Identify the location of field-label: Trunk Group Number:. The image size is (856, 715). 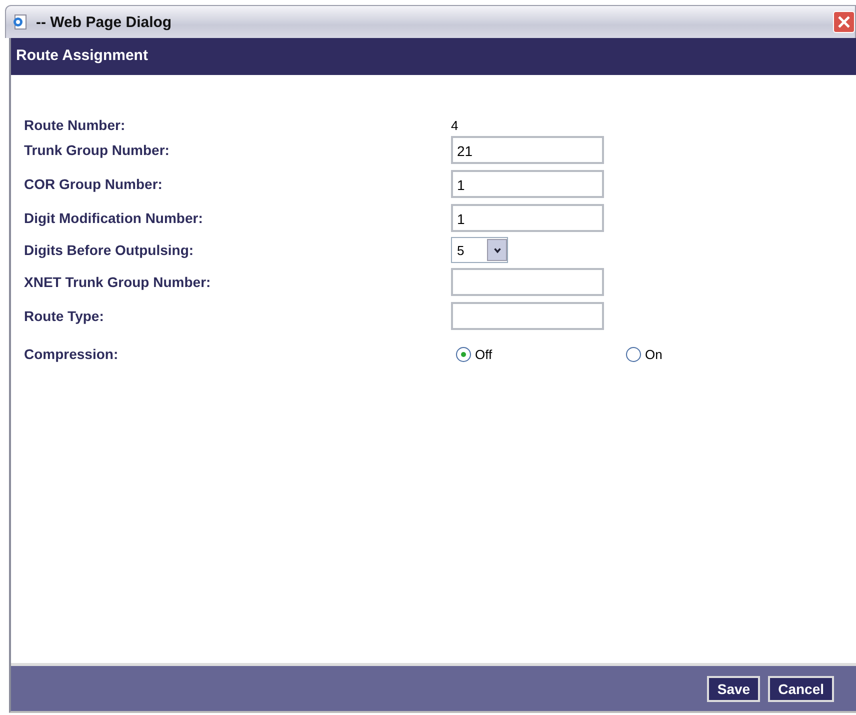
(97, 150).